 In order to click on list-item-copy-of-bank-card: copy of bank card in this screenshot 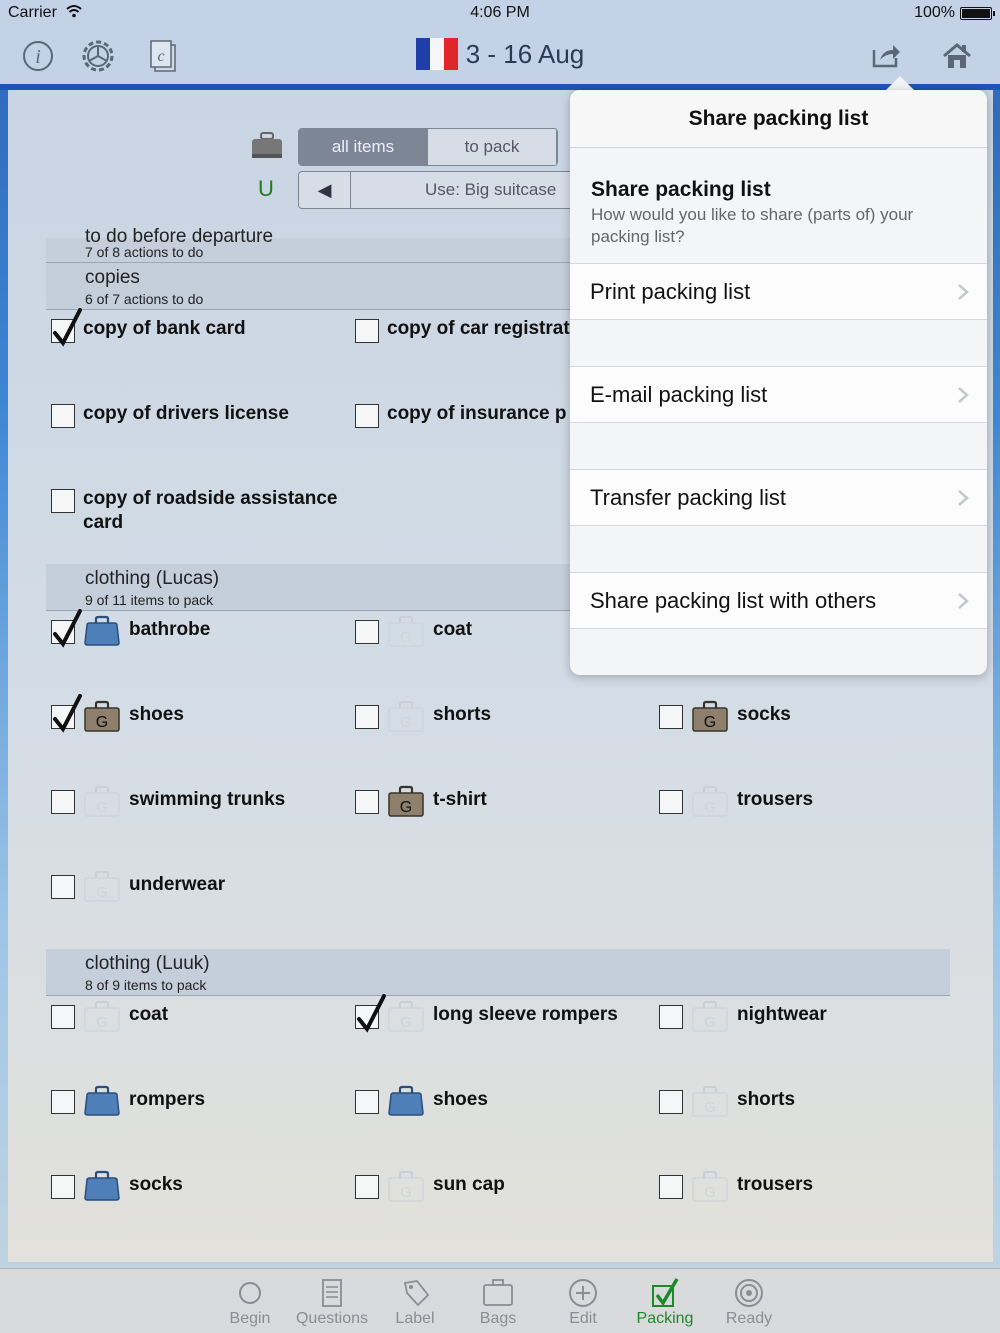, I will do `click(201, 327)`.